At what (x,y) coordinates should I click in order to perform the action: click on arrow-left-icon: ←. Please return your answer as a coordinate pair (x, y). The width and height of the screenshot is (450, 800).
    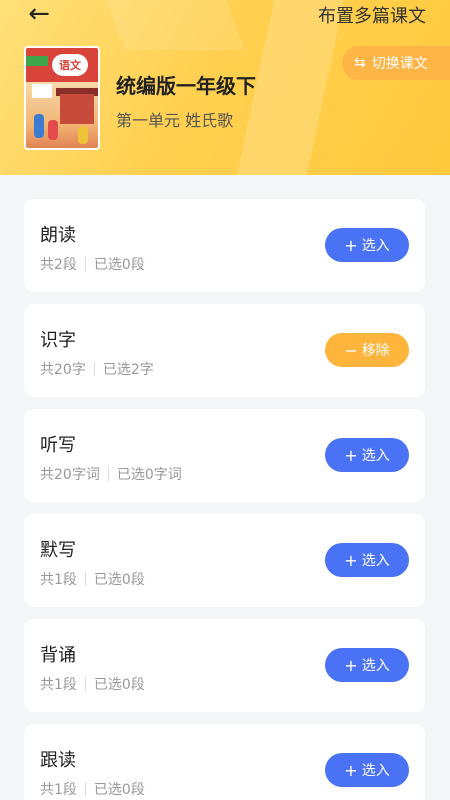
    Looking at the image, I should click on (39, 14).